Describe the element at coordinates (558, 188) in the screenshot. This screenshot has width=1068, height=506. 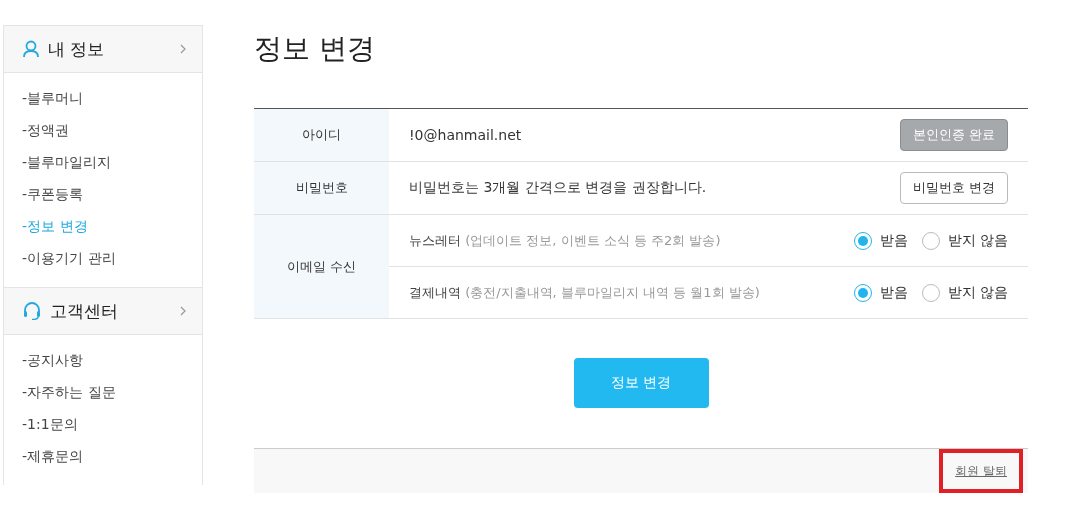
I see `row-value: 비밀번호는 3개월 간격으로 변경을 권장합니다.` at that location.